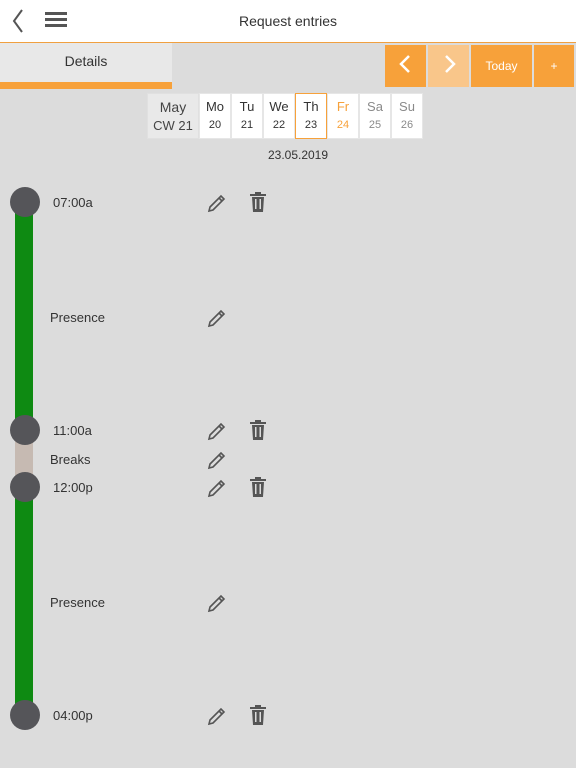 The height and width of the screenshot is (768, 576). What do you see at coordinates (86, 61) in the screenshot?
I see `tab-details-label: Details` at bounding box center [86, 61].